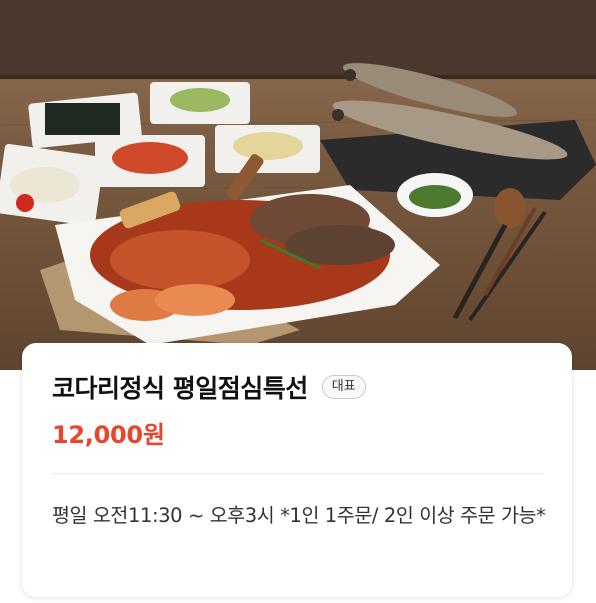 This screenshot has height=603, width=596. I want to click on menu-title: 코다리정식 평일점심특선, so click(180, 388).